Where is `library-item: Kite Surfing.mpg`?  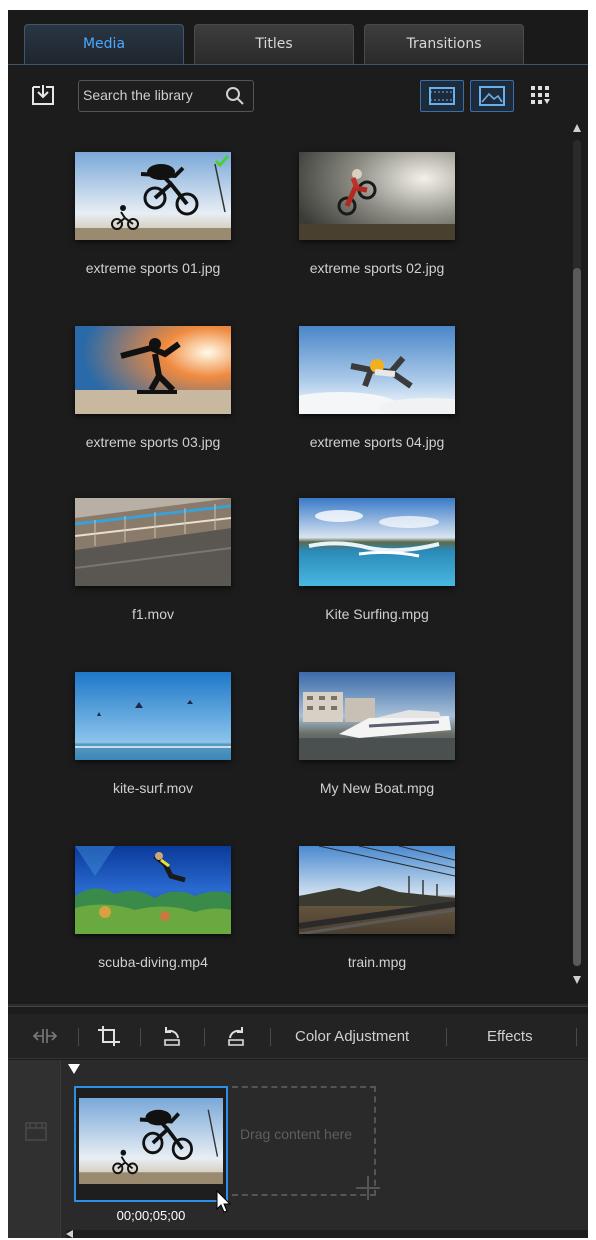
library-item: Kite Surfing.mpg is located at coordinates (374, 573).